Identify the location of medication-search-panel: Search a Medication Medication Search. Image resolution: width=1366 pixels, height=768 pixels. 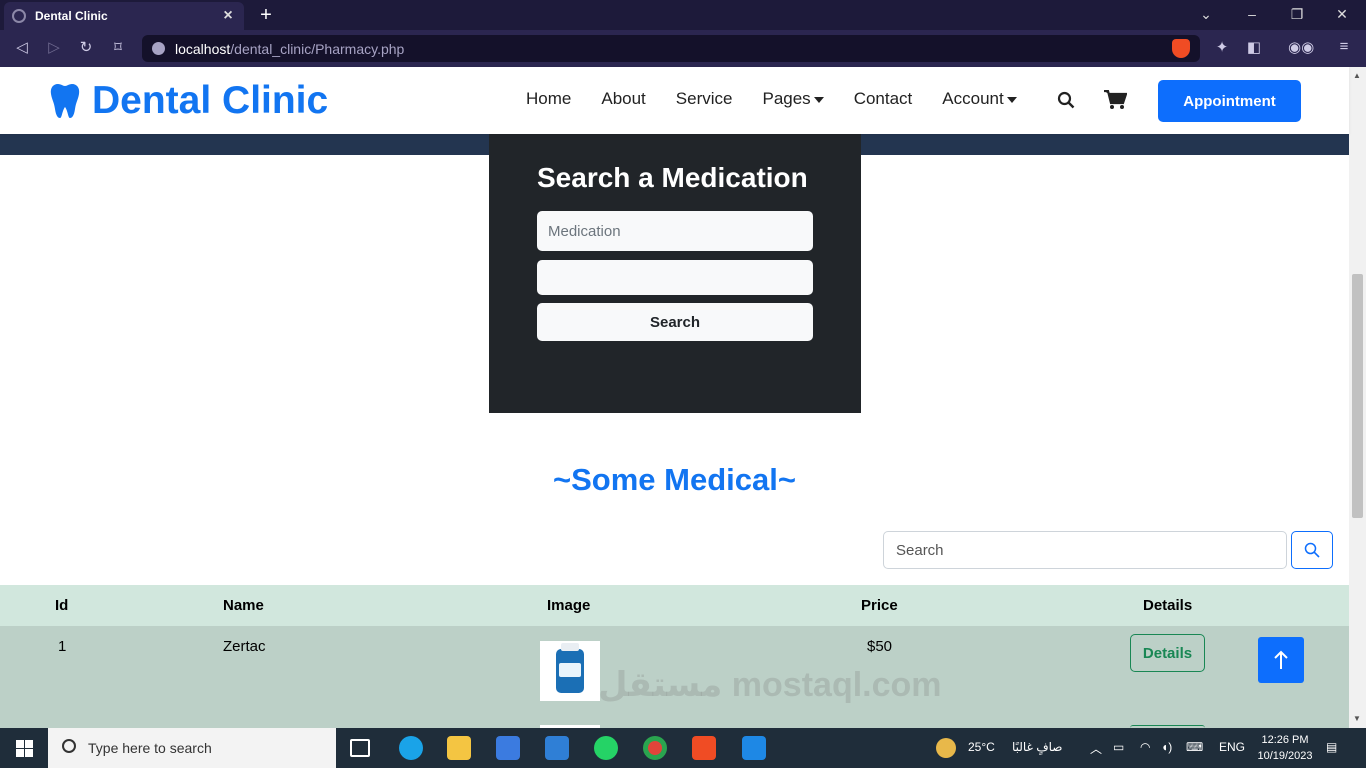
(675, 273).